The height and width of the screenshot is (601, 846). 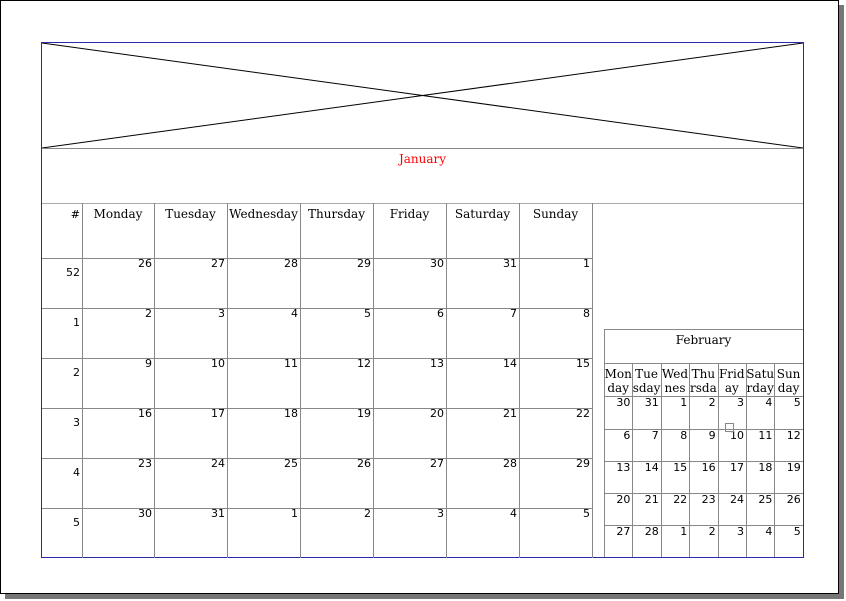 I want to click on week-number: 5, so click(x=76, y=522).